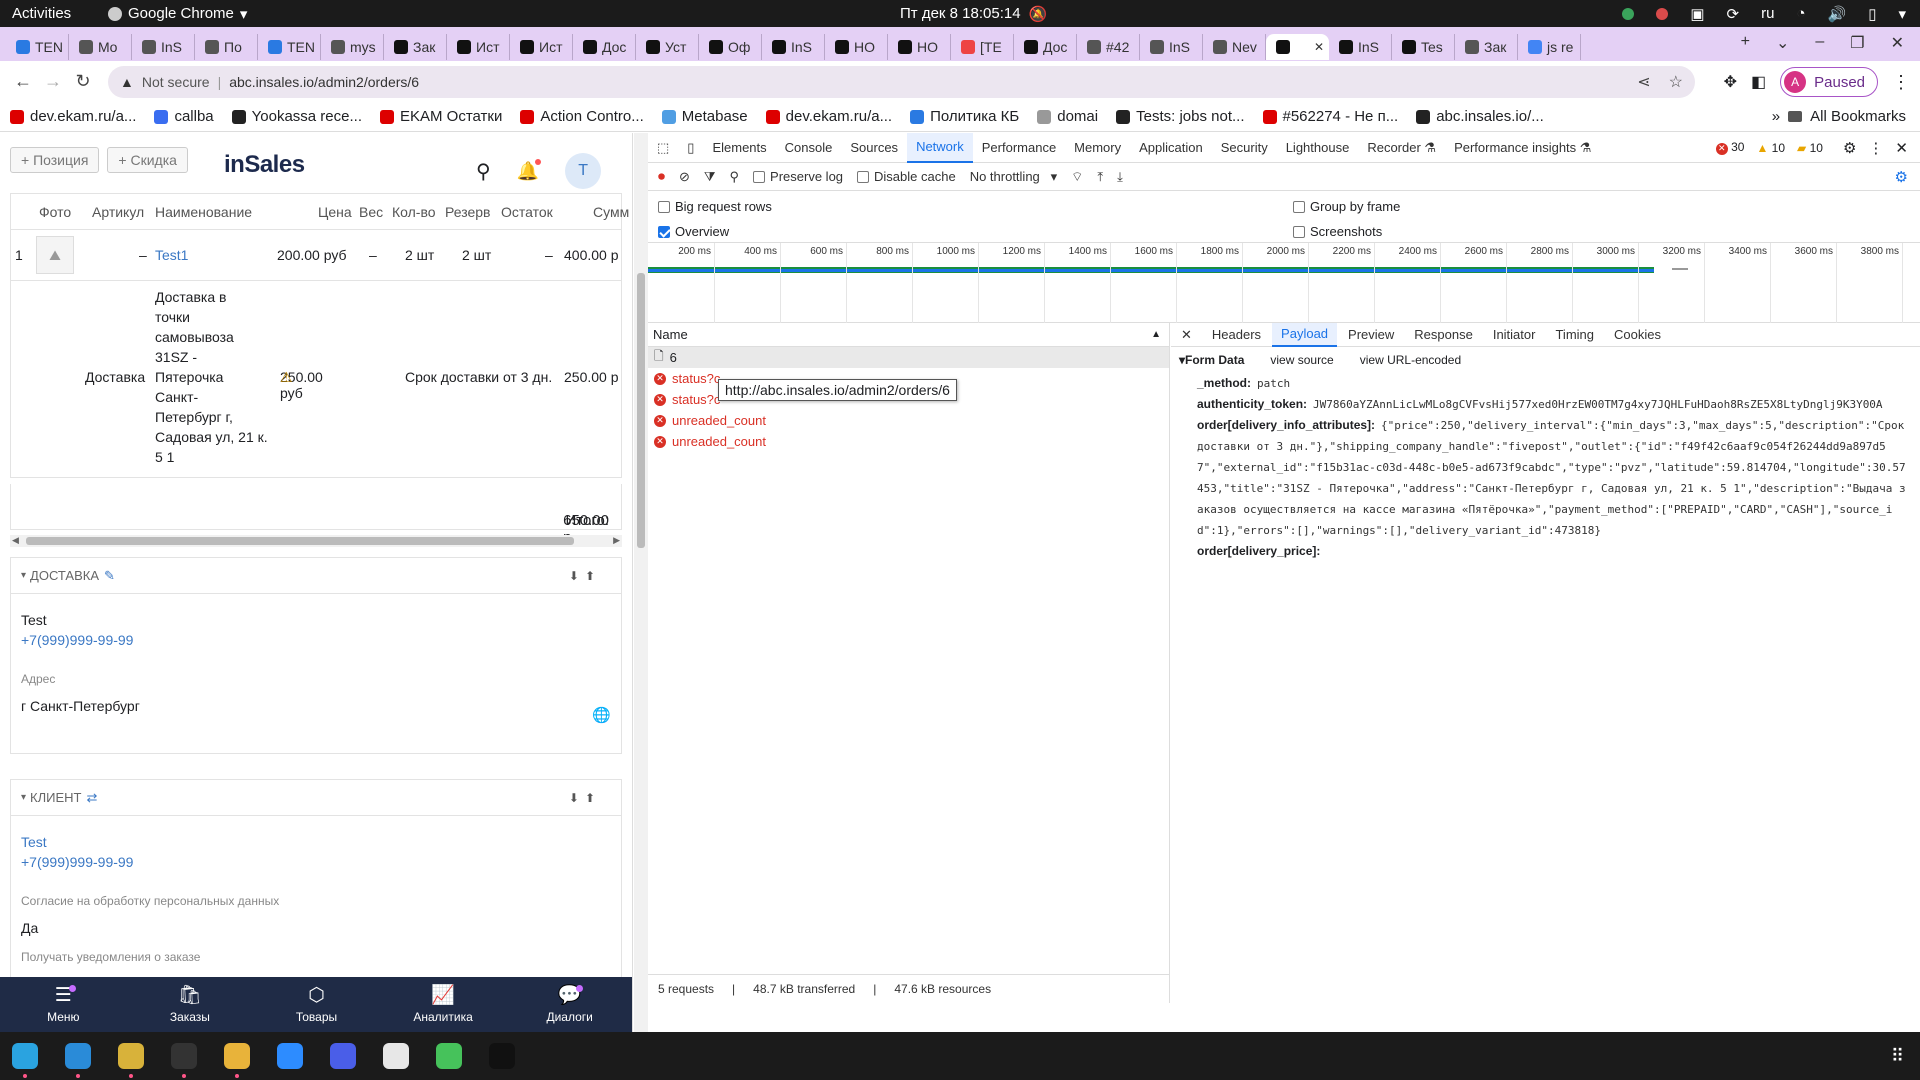 The image size is (1920, 1080). Describe the element at coordinates (25, 1060) in the screenshot. I see `telegram-icon` at that location.